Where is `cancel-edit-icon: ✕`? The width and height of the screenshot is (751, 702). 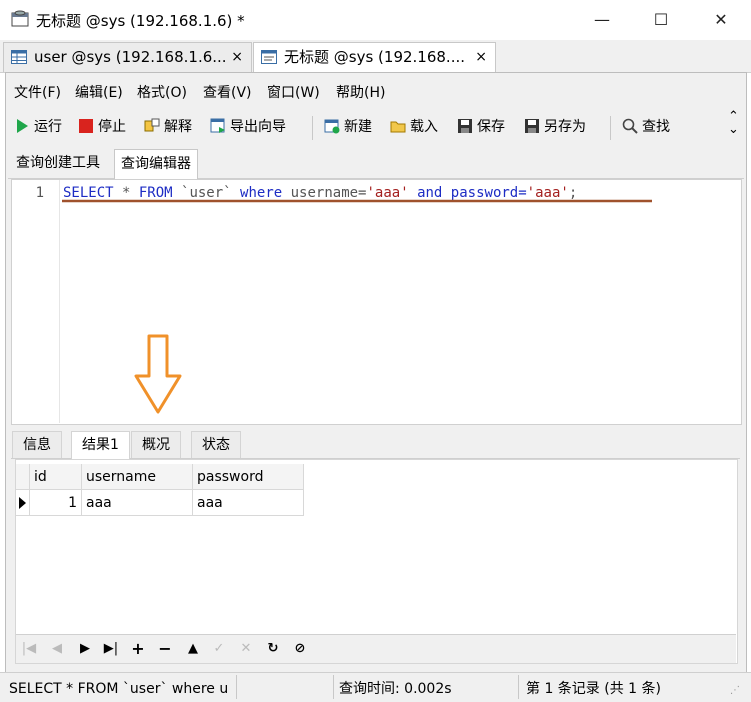 cancel-edit-icon: ✕ is located at coordinates (246, 649).